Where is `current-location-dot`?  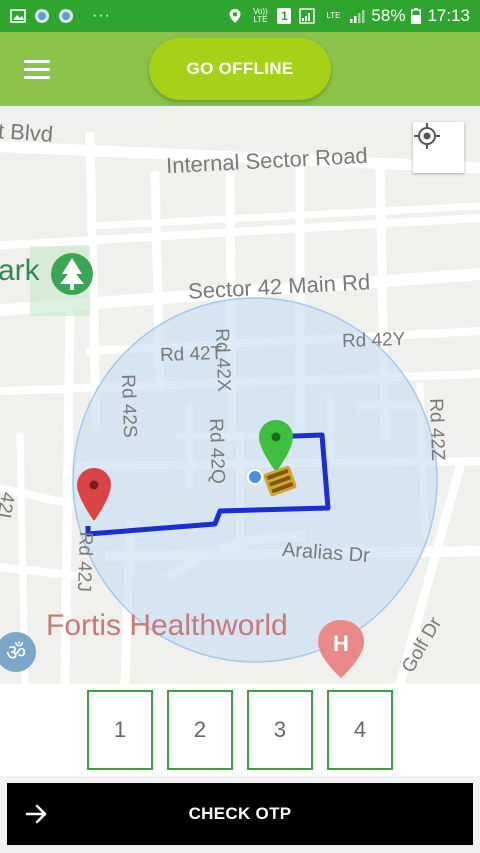
current-location-dot is located at coordinates (255, 477).